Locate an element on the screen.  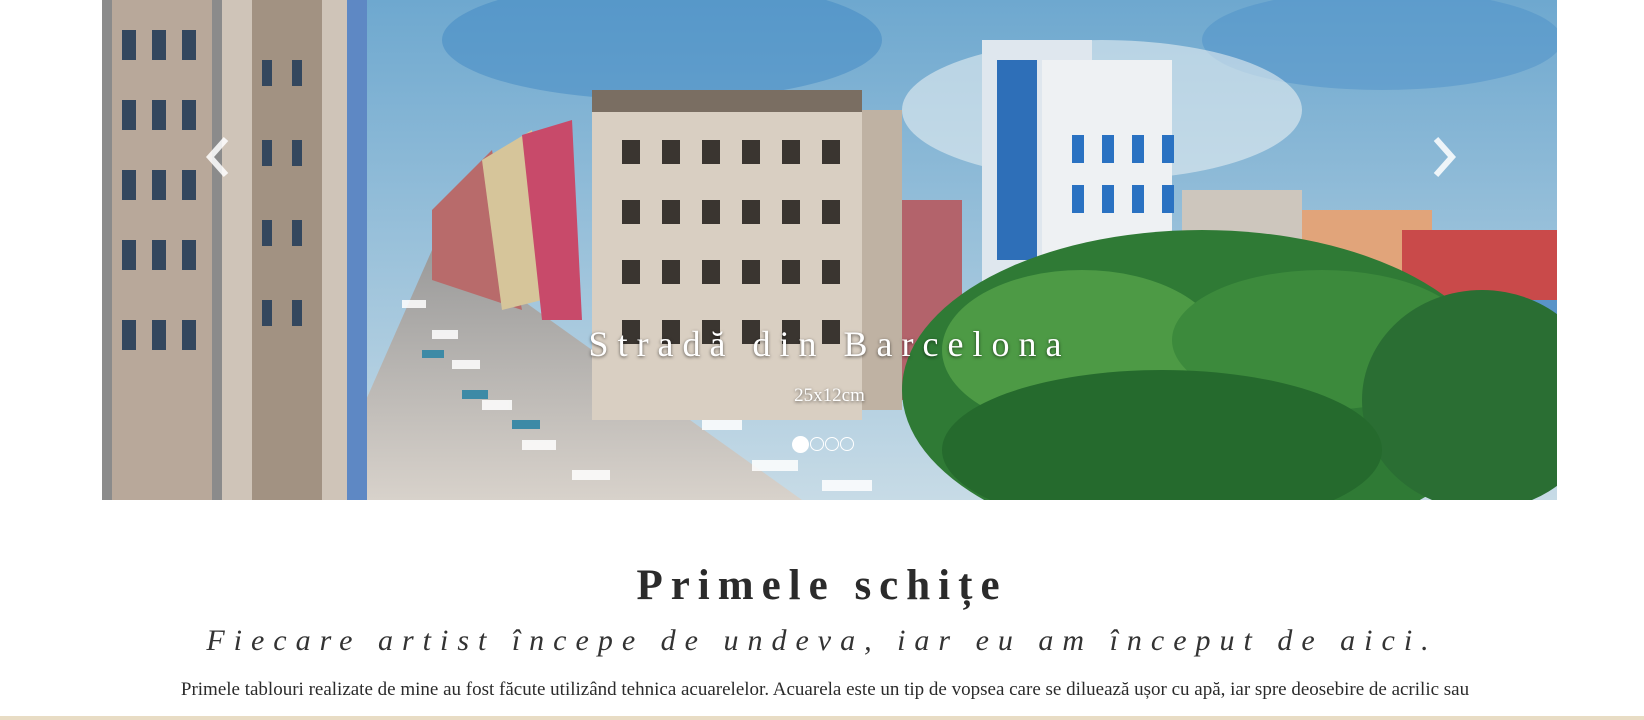
carousel-indicators is located at coordinates (823, 444).